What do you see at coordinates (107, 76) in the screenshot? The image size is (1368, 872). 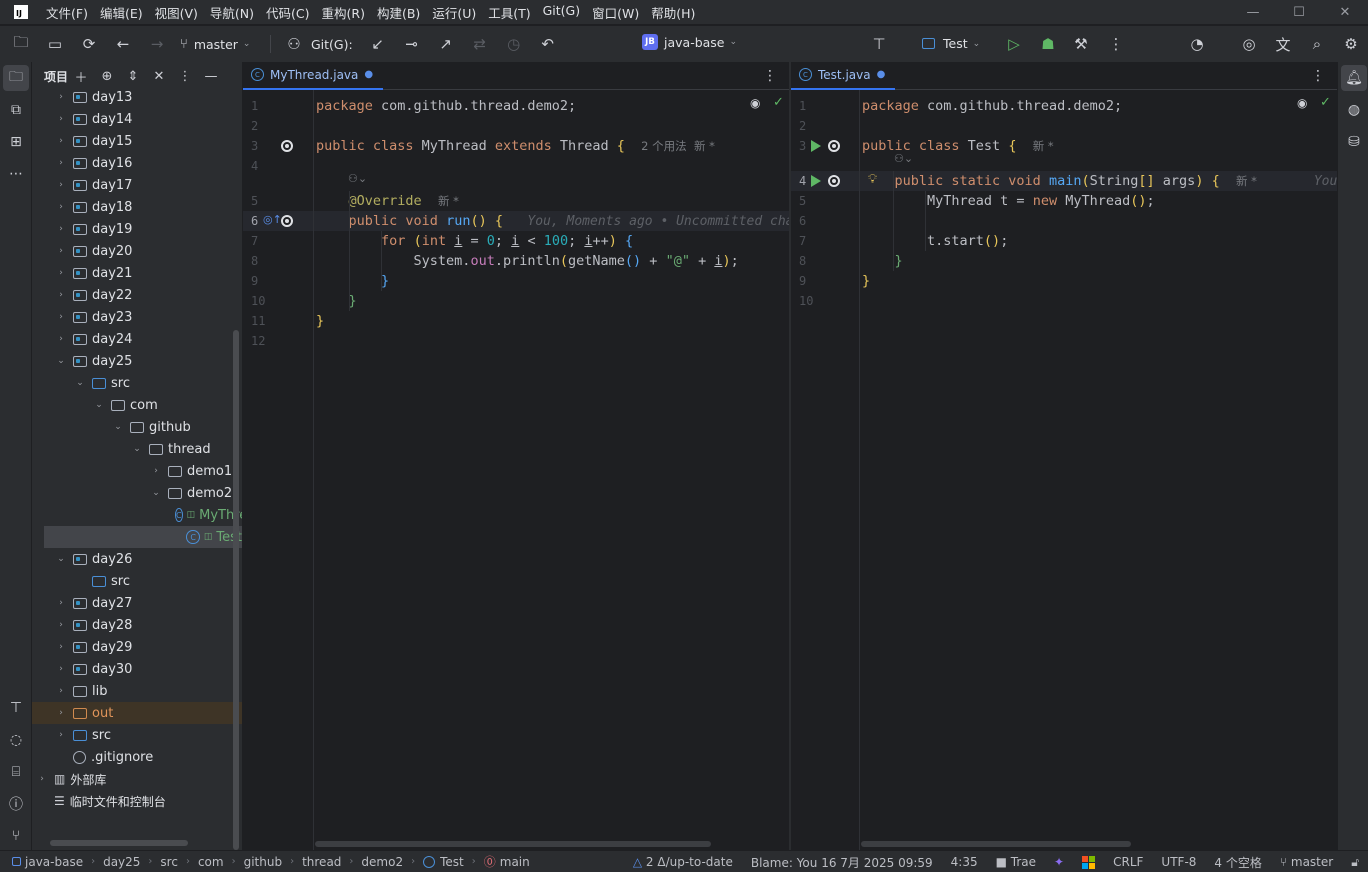 I see `locate-icon: ⊕` at bounding box center [107, 76].